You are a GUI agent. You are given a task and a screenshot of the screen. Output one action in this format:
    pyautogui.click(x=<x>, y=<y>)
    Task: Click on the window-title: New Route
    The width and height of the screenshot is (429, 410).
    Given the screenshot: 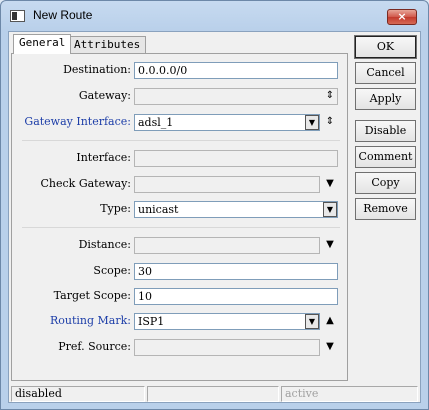 What is the action you would take?
    pyautogui.click(x=63, y=15)
    